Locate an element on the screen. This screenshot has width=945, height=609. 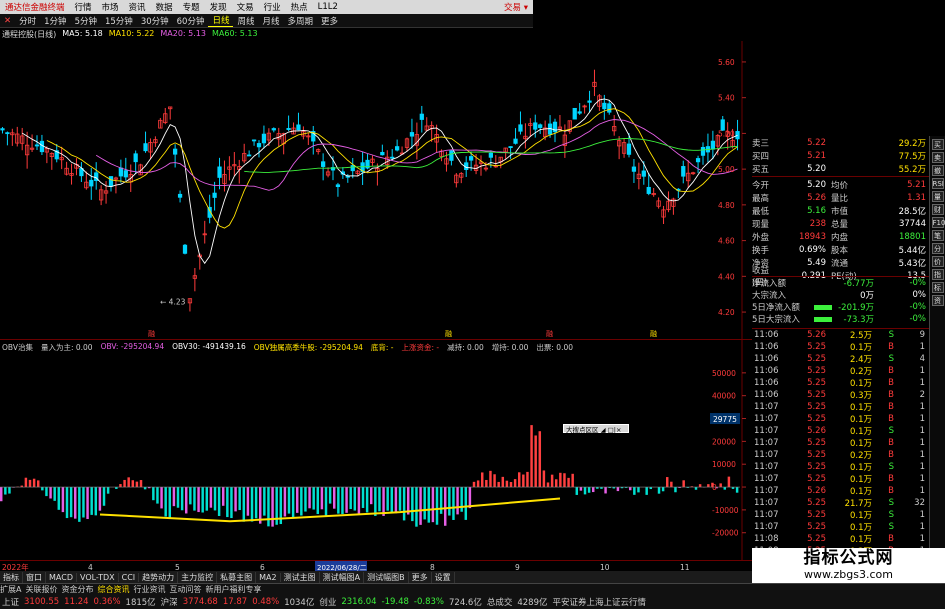
watermark-title: 指标公式网 is located at coordinates (848, 558).